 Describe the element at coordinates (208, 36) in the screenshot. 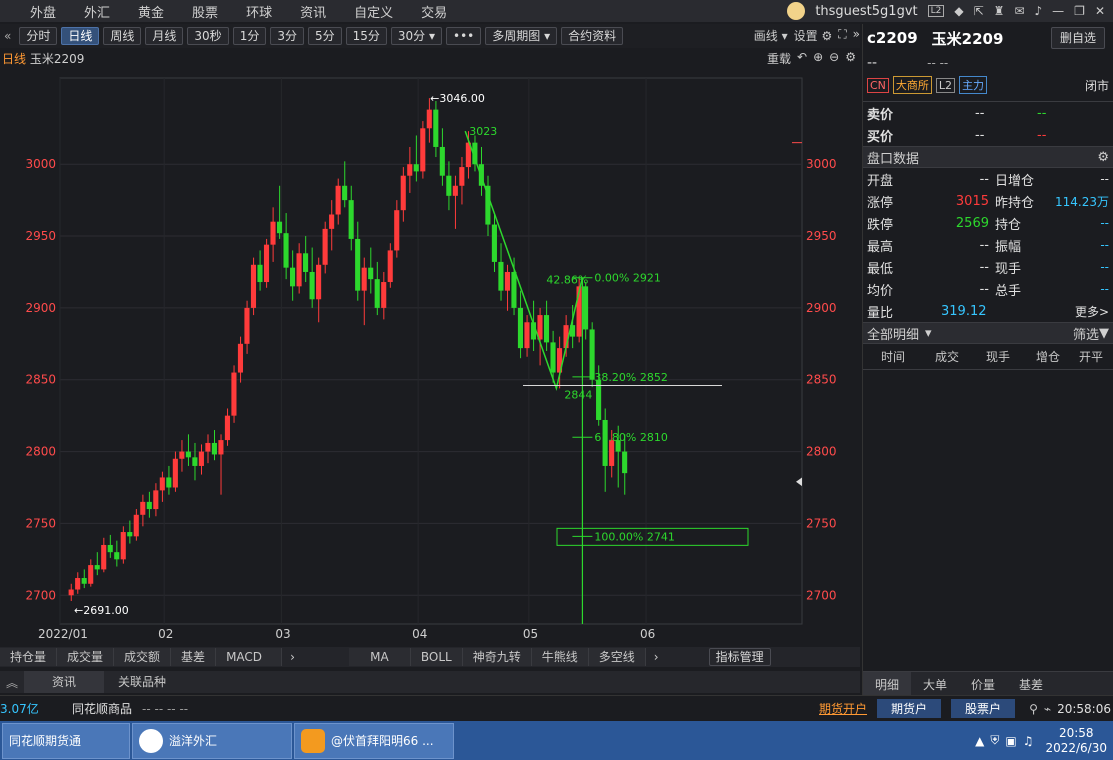

I see `period-tab-30s: 30秒` at that location.